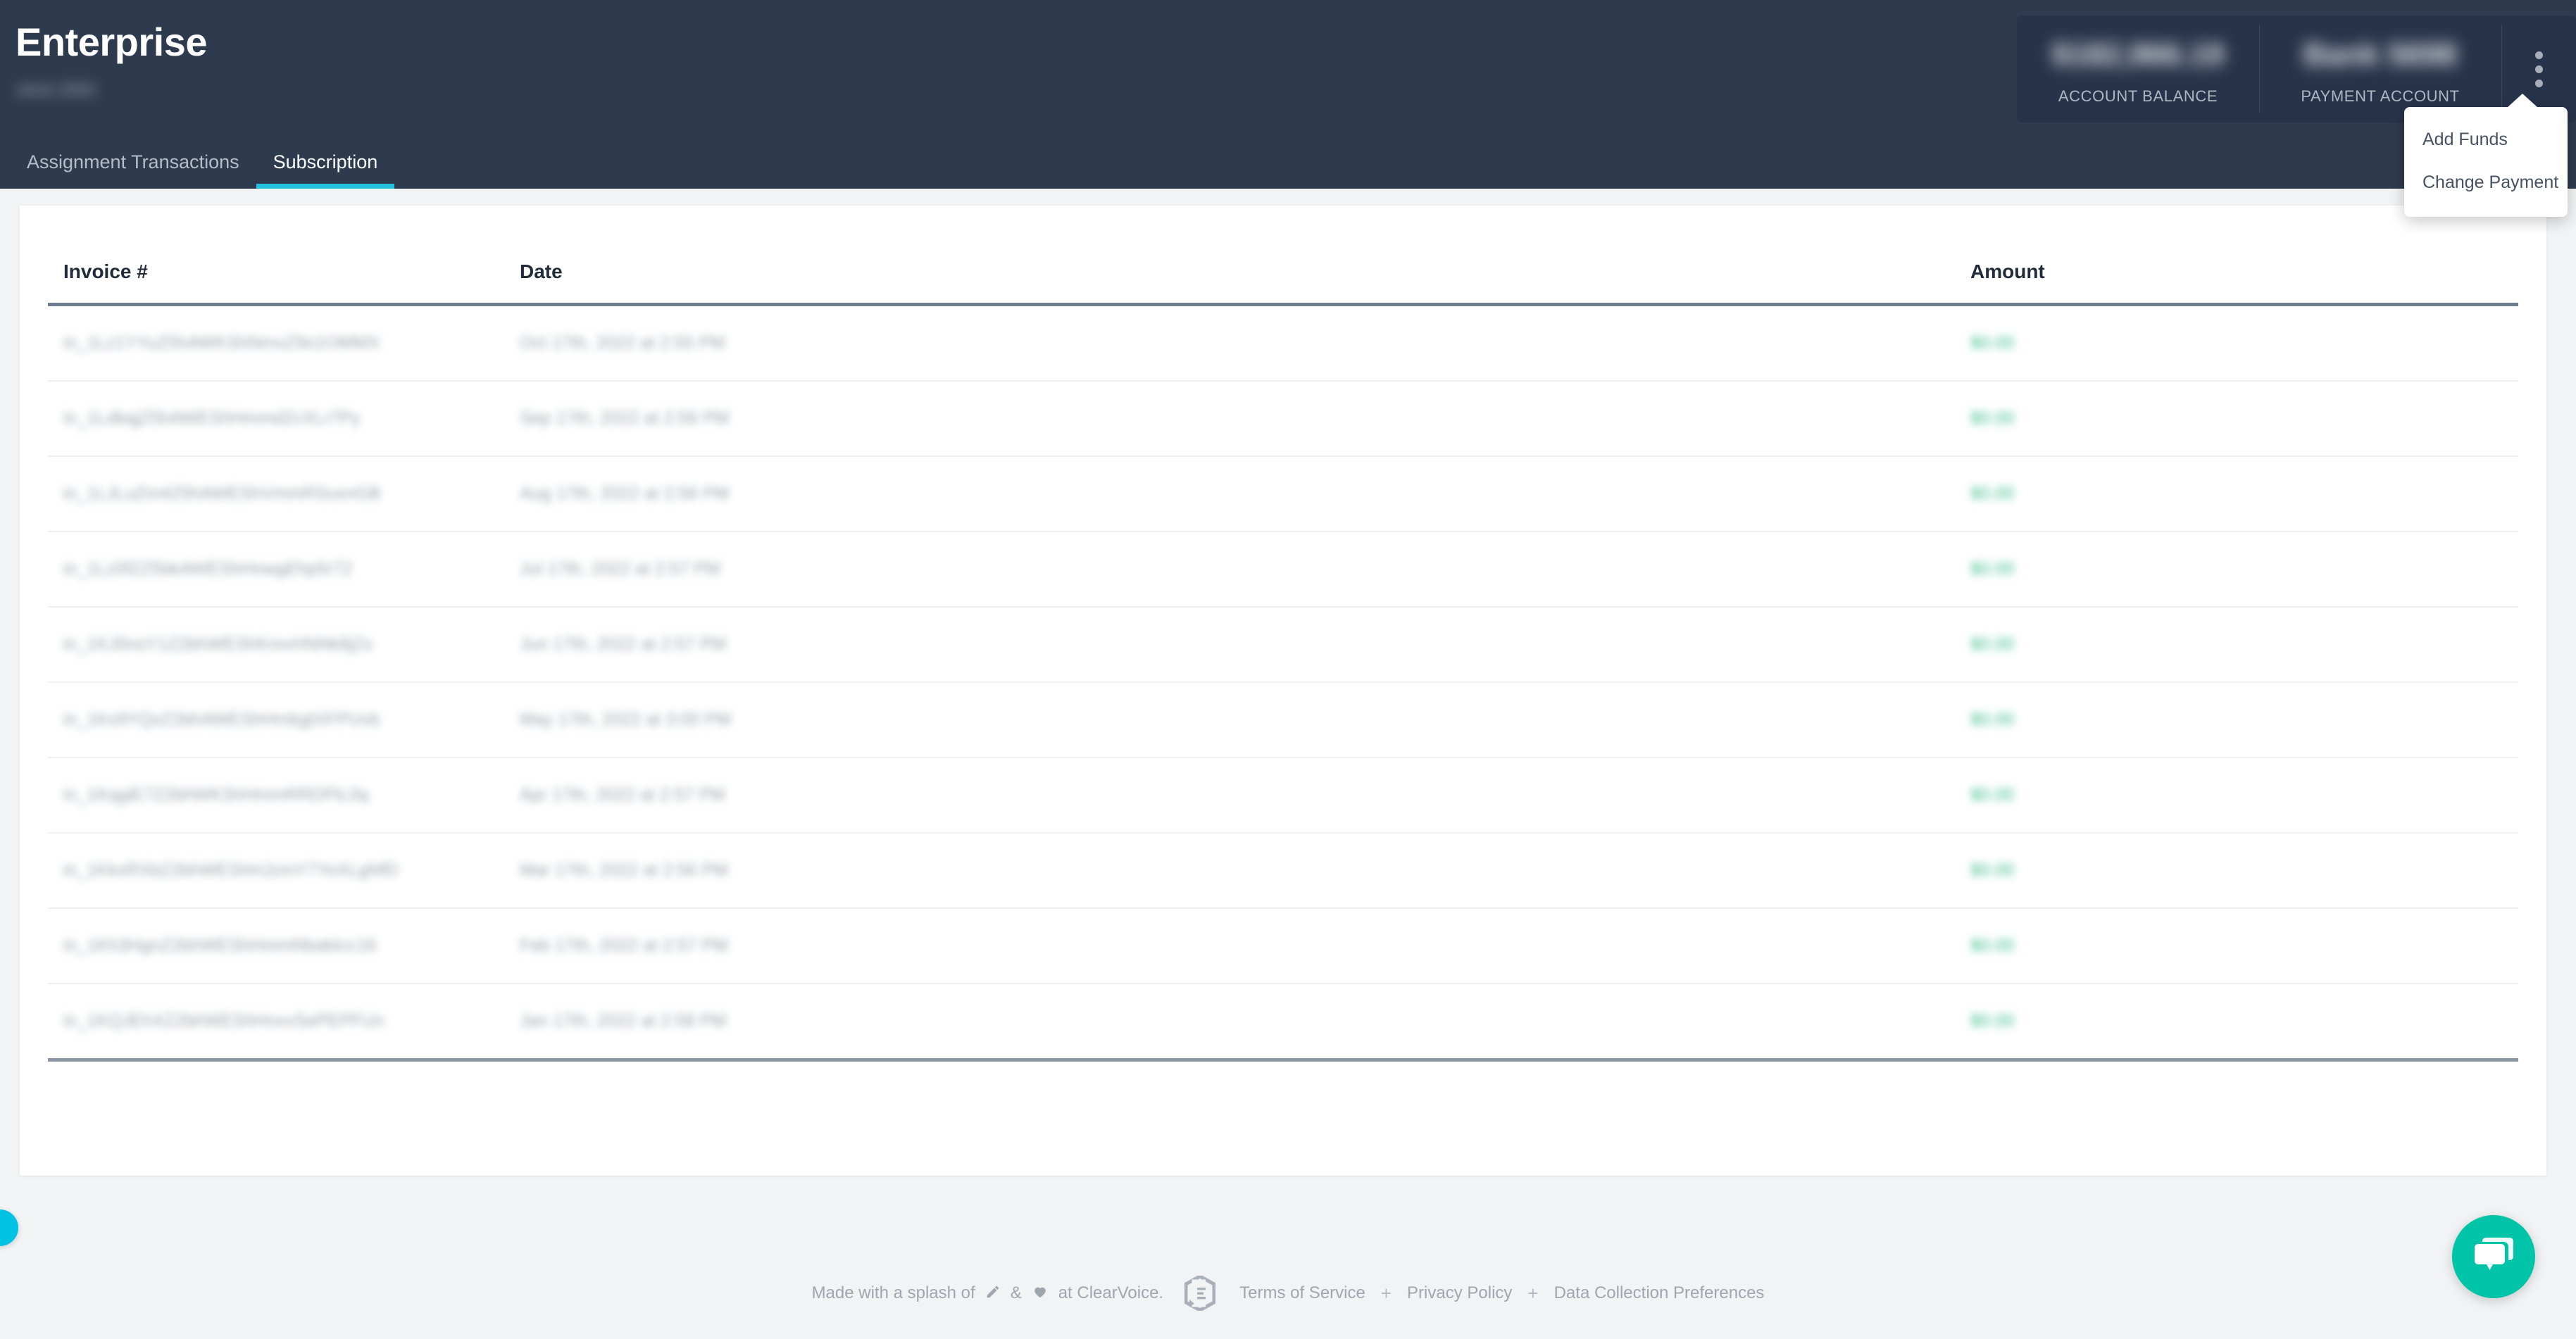 The image size is (2576, 1339). Describe the element at coordinates (625, 418) in the screenshot. I see `date-text: Sep 17th, 2022 at 2:56 PM` at that location.